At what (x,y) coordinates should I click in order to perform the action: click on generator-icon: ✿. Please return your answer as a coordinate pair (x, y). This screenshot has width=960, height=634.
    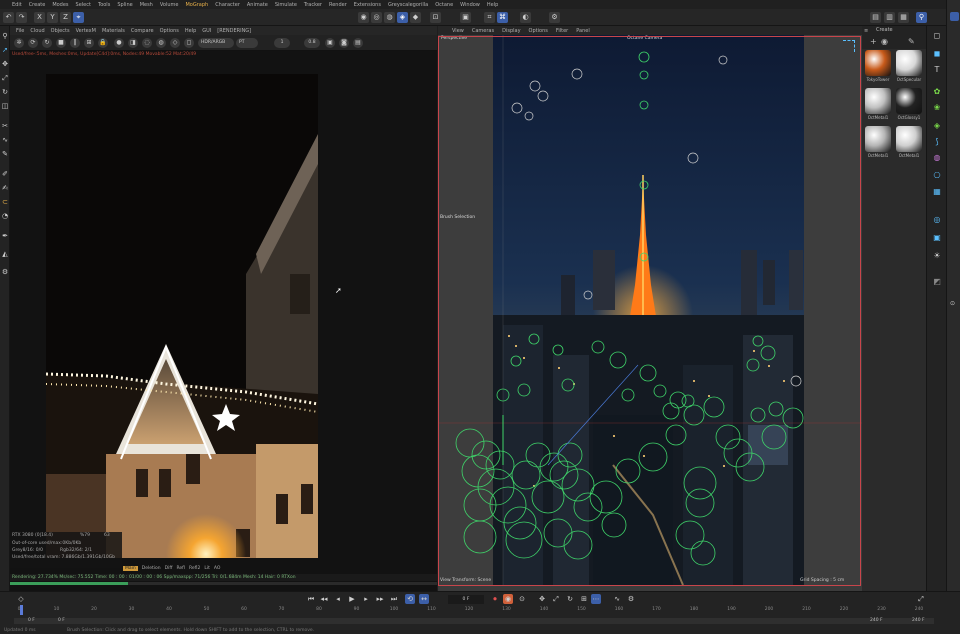
    Looking at the image, I should click on (937, 92).